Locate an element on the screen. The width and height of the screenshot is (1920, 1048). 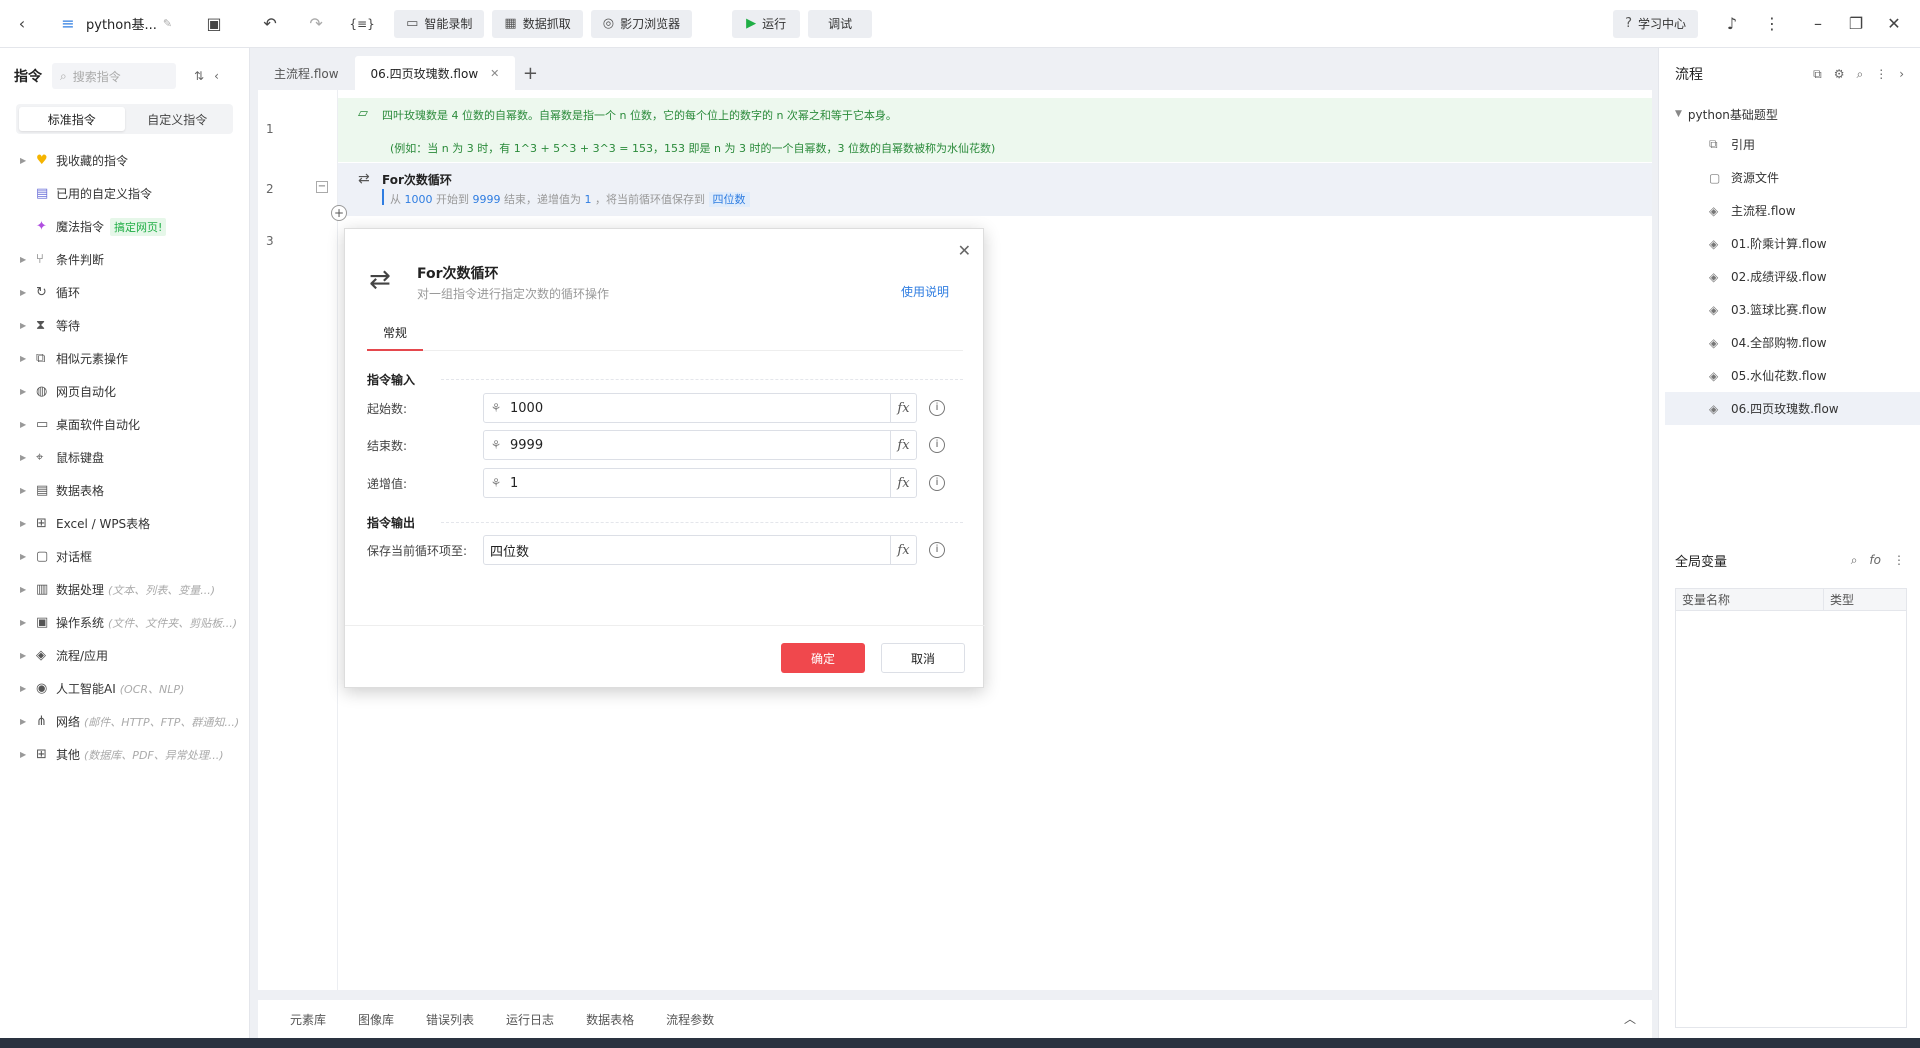
close-window-icon: ✕ is located at coordinates (1894, 24).